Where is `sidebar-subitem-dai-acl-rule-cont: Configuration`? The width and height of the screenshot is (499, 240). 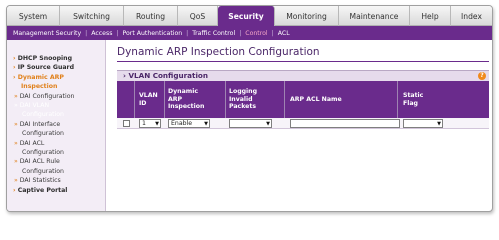
sidebar-subitem-dai-acl-rule-cont: Configuration is located at coordinates (43, 171).